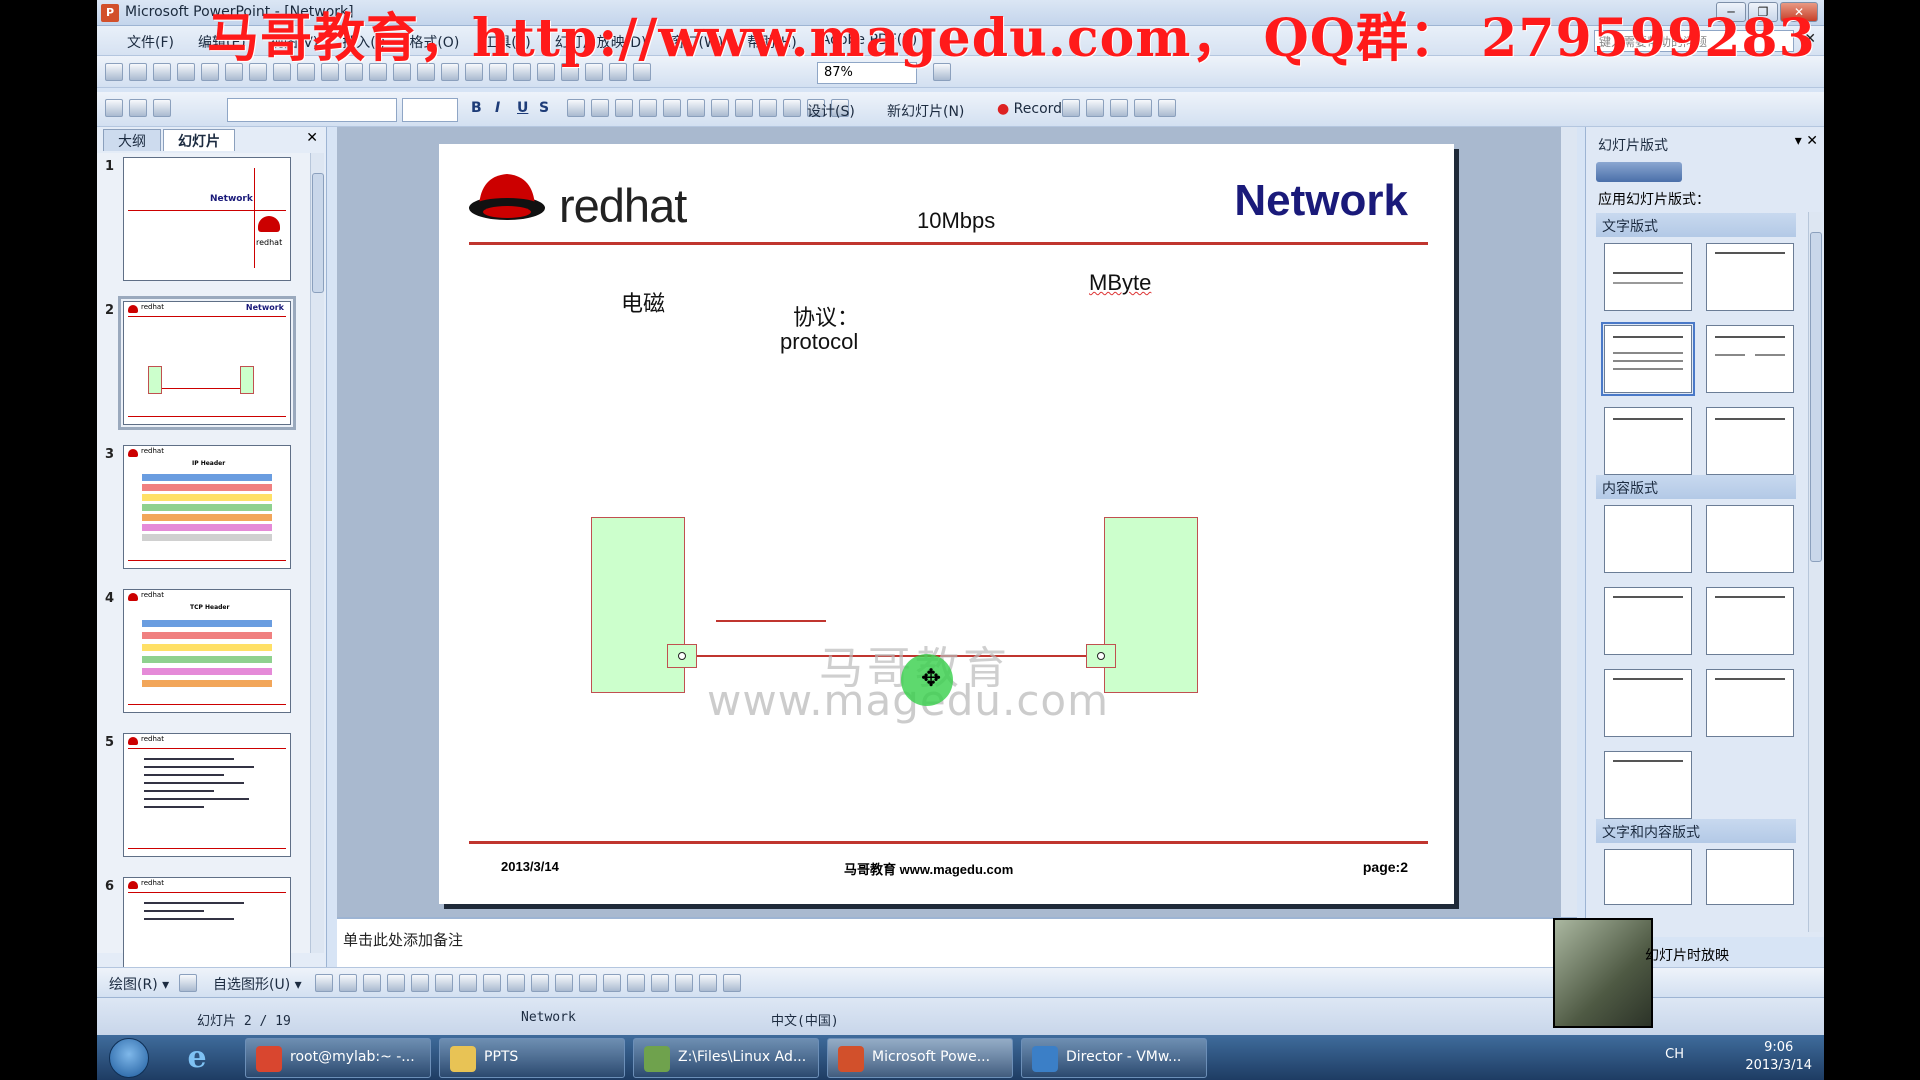 This screenshot has width=1920, height=1080. Describe the element at coordinates (540, 983) in the screenshot. I see `picture-icon` at that location.